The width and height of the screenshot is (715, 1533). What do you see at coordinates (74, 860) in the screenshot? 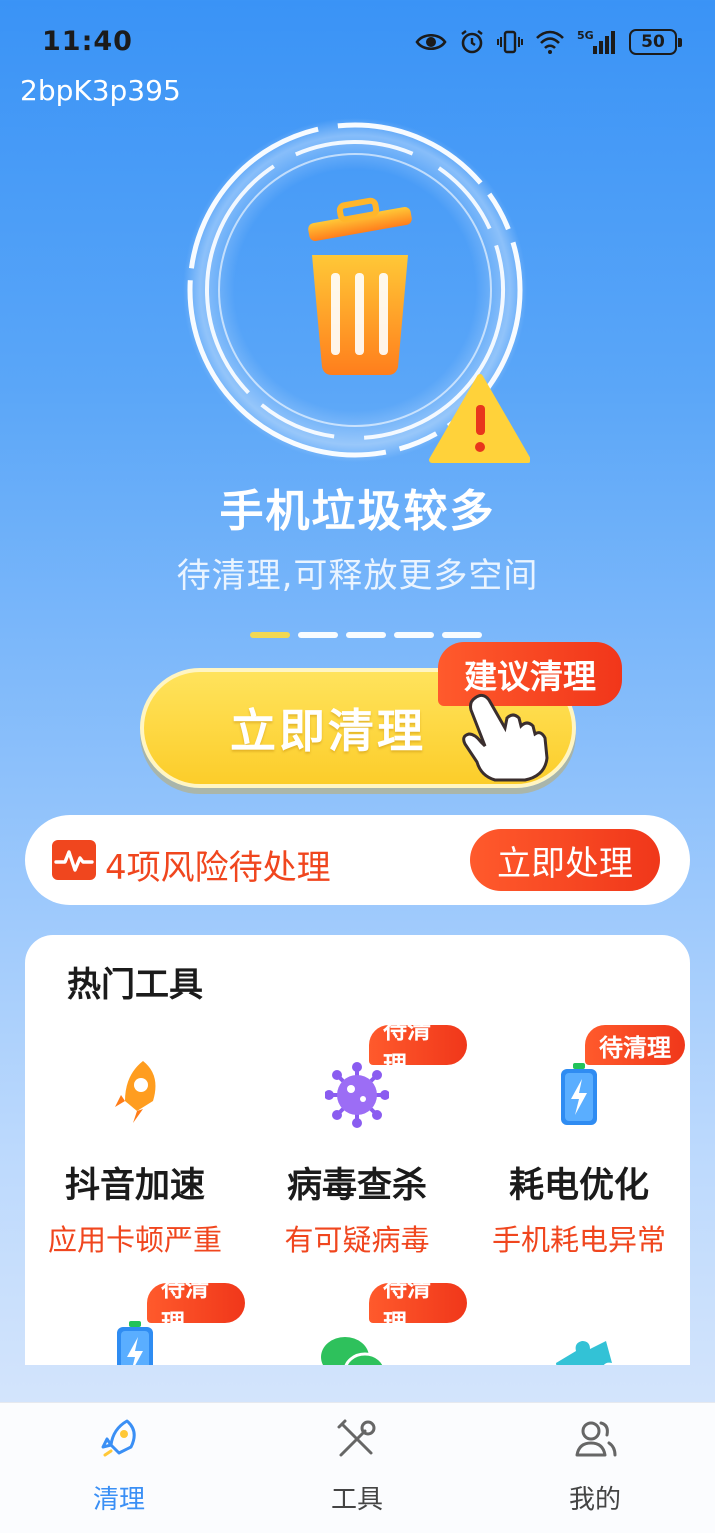
I see `heartbeat-icon` at bounding box center [74, 860].